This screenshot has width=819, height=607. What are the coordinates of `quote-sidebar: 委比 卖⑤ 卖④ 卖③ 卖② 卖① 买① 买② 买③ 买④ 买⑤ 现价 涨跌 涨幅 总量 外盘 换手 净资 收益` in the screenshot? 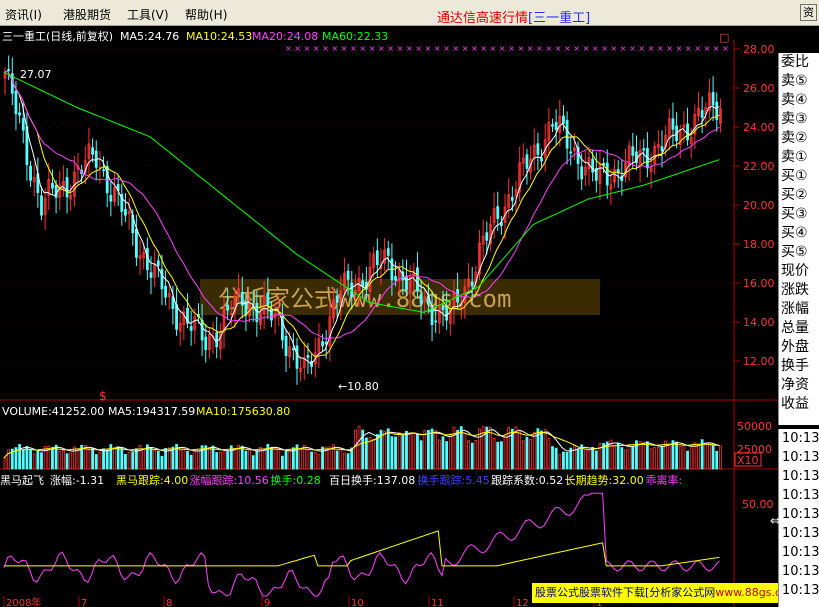 It's located at (798, 239).